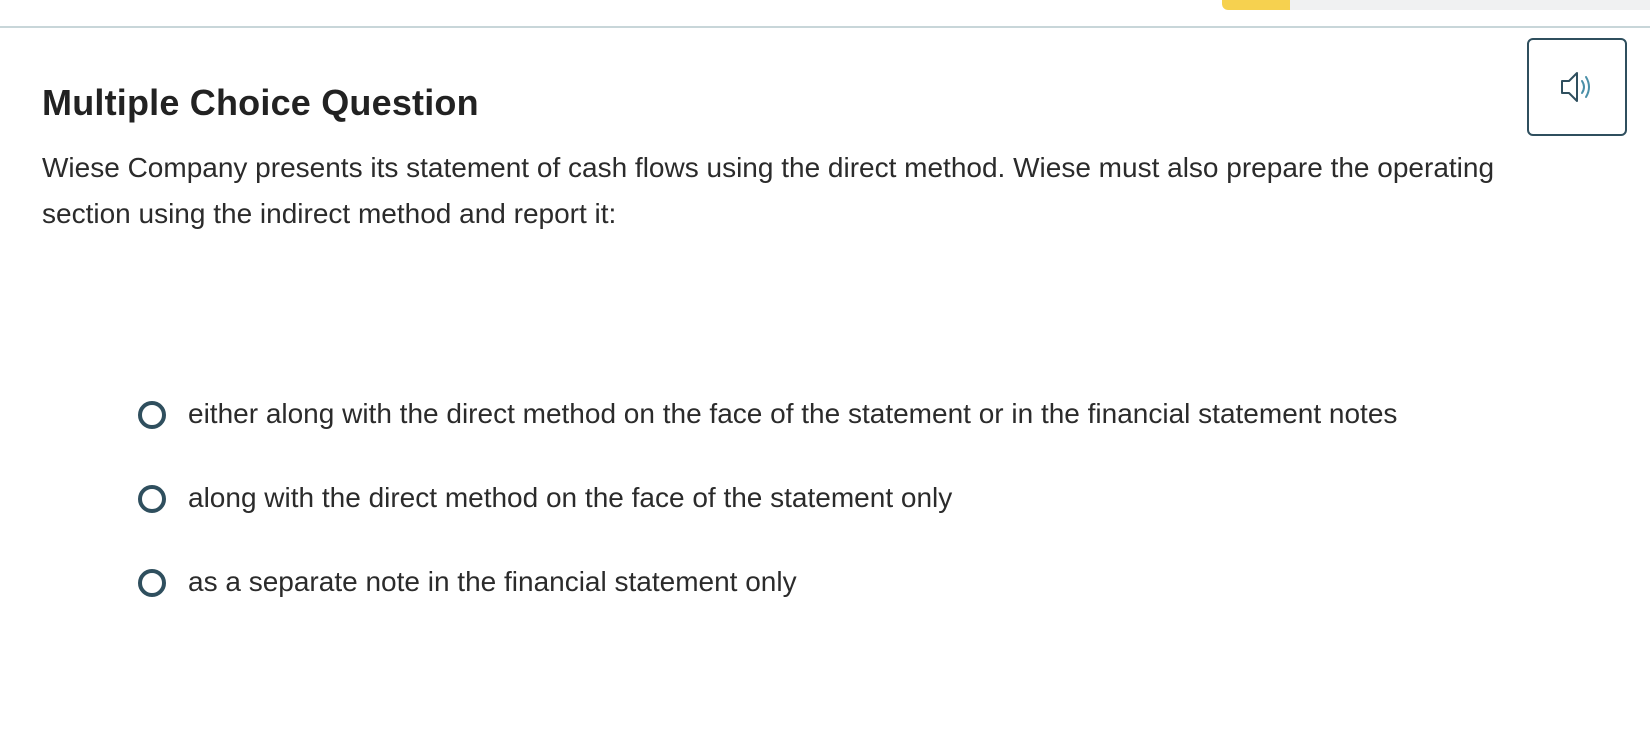 The width and height of the screenshot is (1650, 734). I want to click on speaker-icon, so click(1575, 87).